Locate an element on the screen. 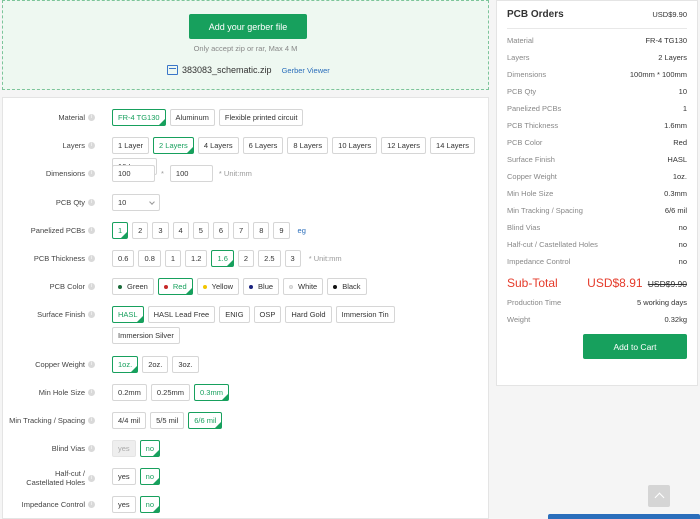  option-label: 1.2 is located at coordinates (196, 258).